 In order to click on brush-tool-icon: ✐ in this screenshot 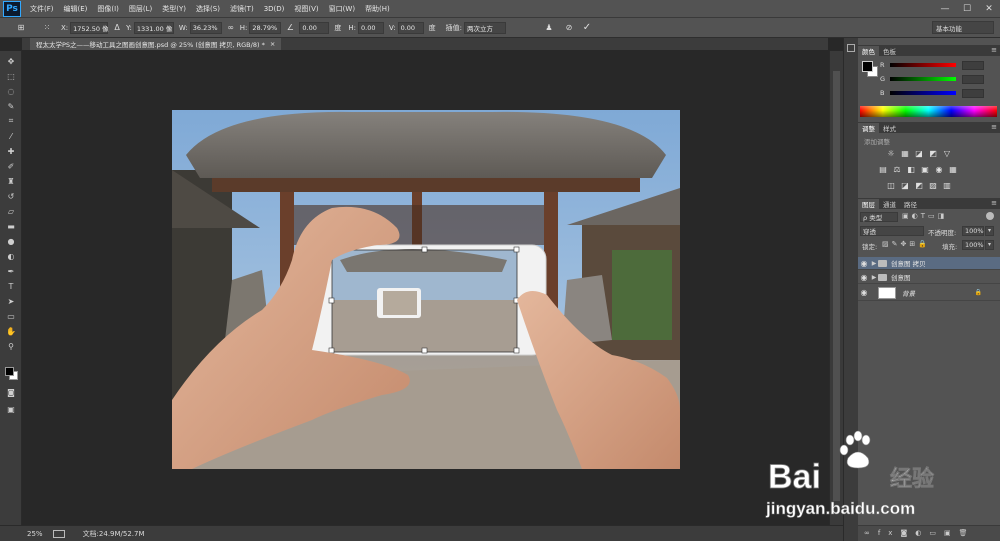, I will do `click(11, 166)`.